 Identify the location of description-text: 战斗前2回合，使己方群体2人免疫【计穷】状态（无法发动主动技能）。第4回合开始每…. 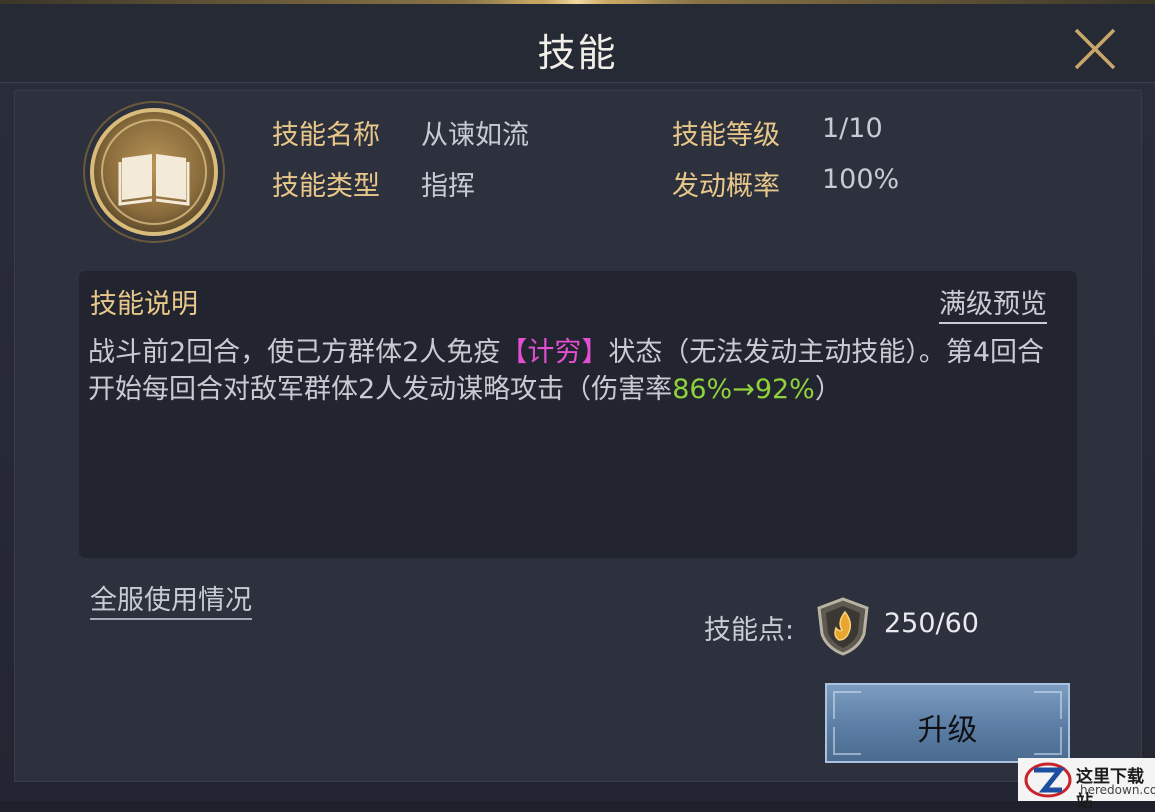
(575, 371).